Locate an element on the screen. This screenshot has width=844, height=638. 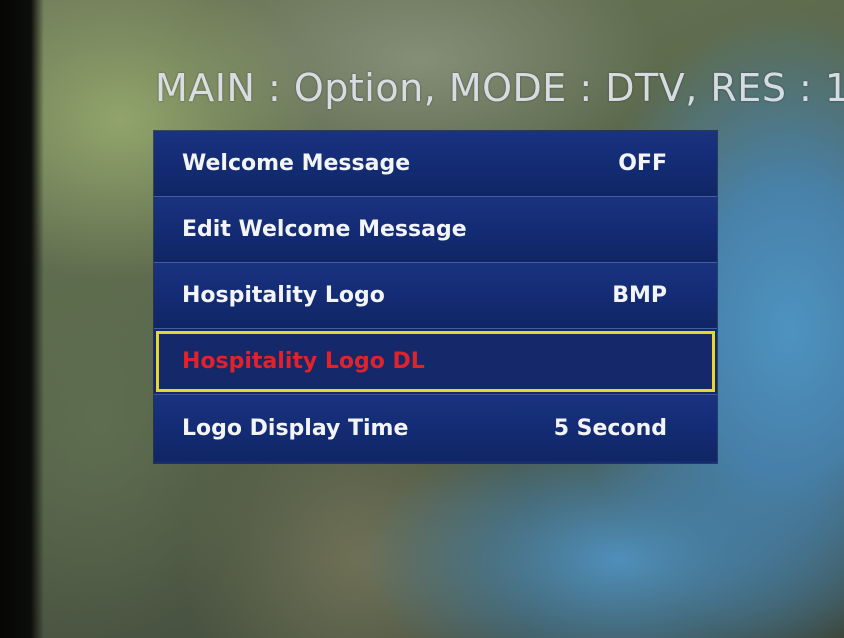
menu-item-hospitality-logo: Hospitality Logo BMP is located at coordinates (435, 296).